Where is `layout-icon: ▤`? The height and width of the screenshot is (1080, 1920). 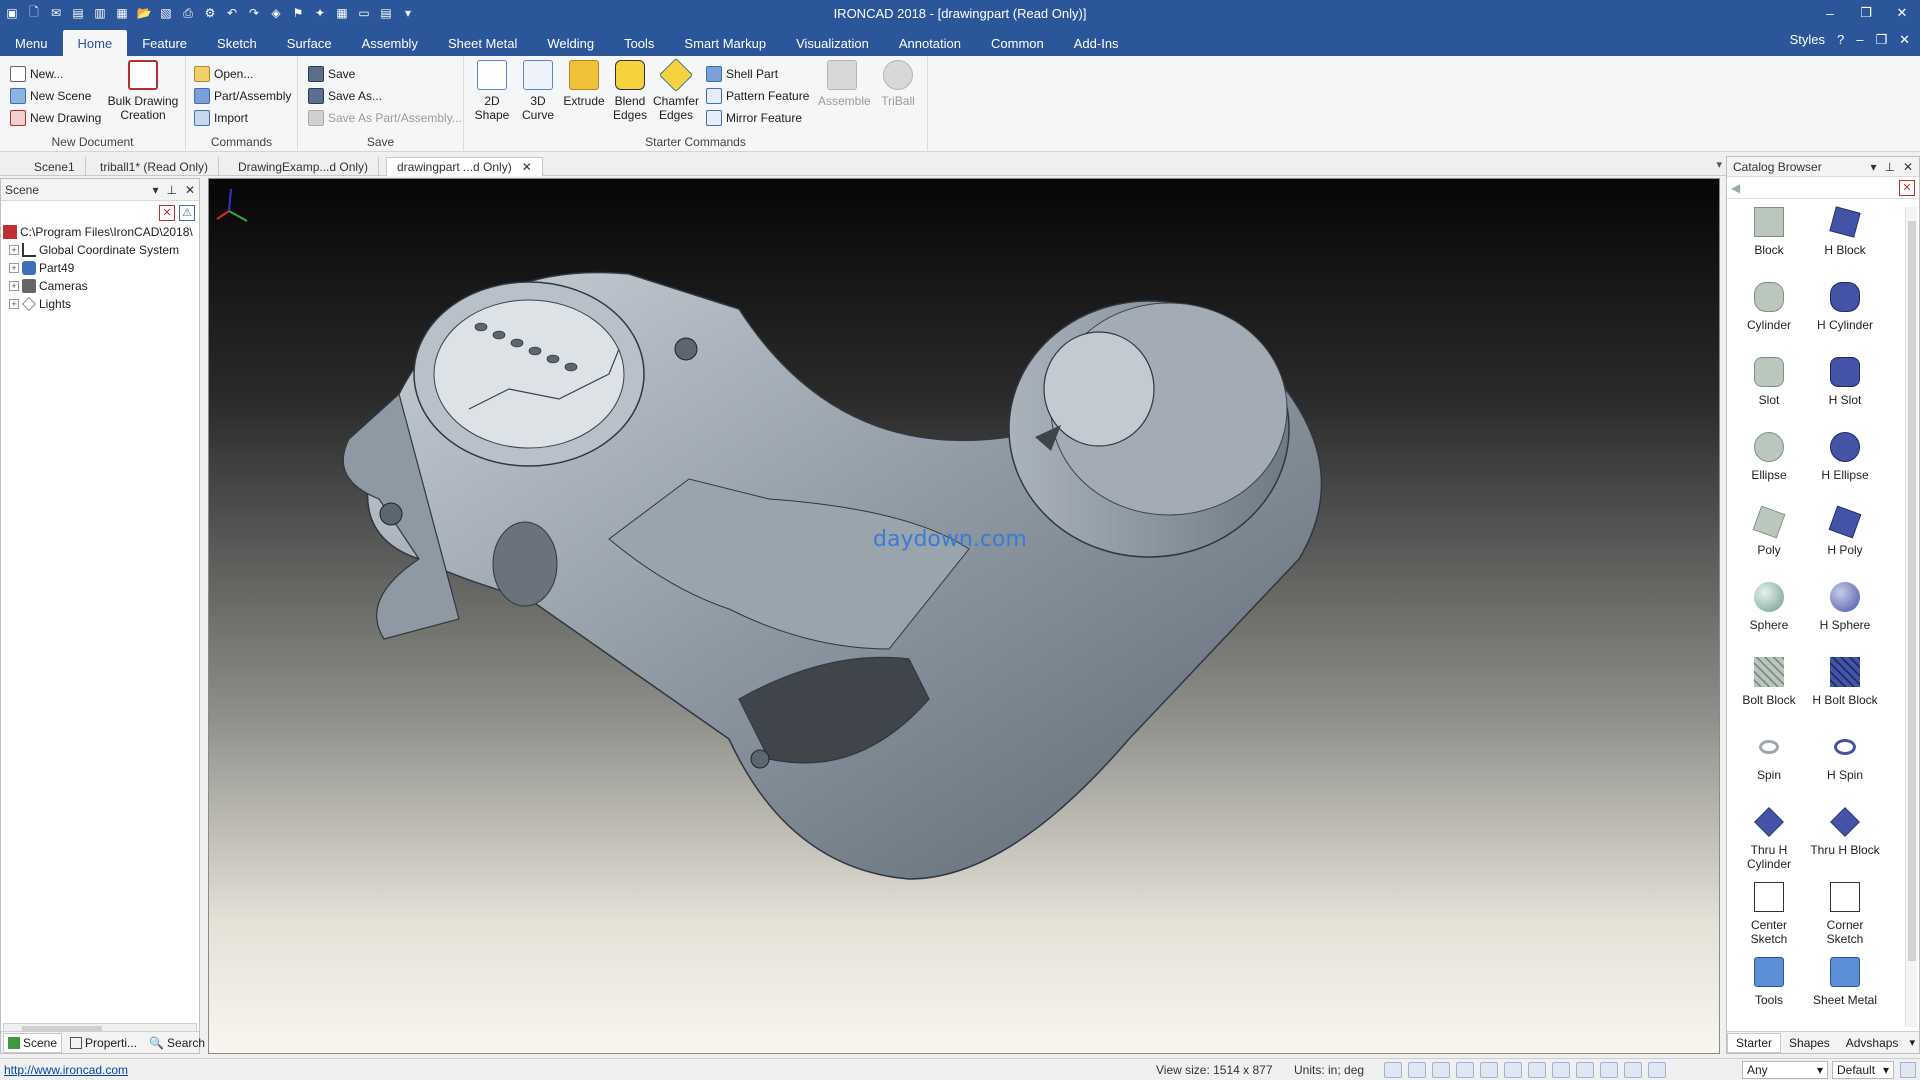 layout-icon: ▤ is located at coordinates (386, 13).